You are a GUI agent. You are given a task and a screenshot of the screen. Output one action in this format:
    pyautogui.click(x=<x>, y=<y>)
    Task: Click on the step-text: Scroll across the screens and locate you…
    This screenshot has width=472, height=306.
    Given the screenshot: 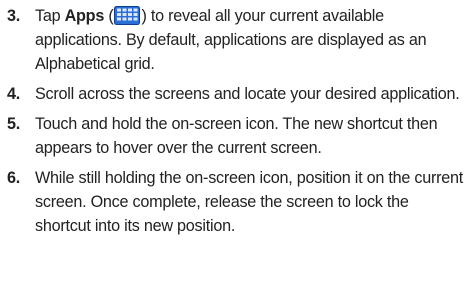 What is the action you would take?
    pyautogui.click(x=247, y=94)
    